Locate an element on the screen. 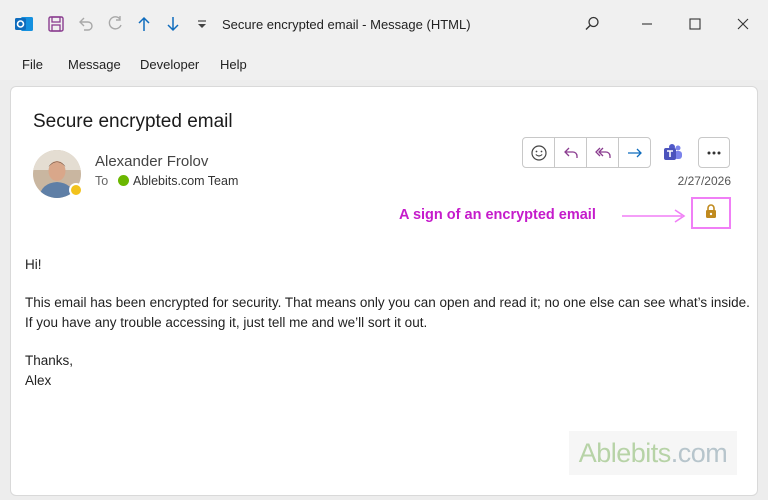 The width and height of the screenshot is (768, 500). annotation-arrow-icon is located at coordinates (654, 218).